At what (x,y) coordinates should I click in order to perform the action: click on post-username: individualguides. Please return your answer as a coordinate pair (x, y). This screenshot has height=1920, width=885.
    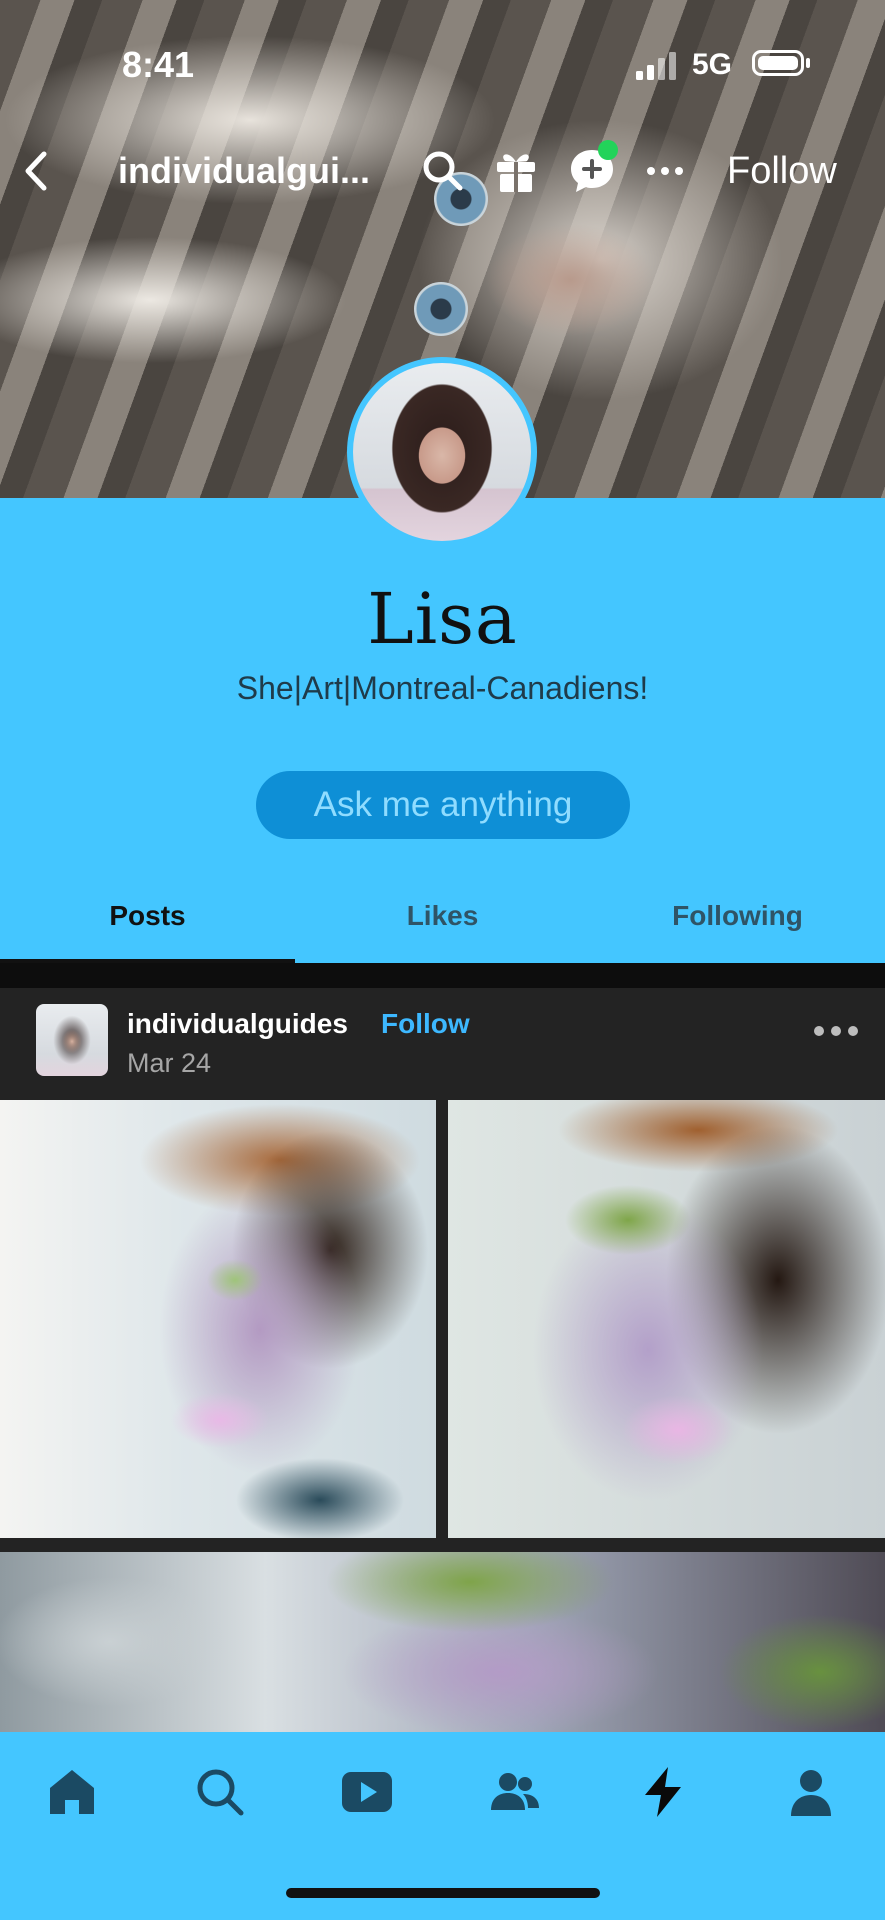
    Looking at the image, I should click on (237, 1024).